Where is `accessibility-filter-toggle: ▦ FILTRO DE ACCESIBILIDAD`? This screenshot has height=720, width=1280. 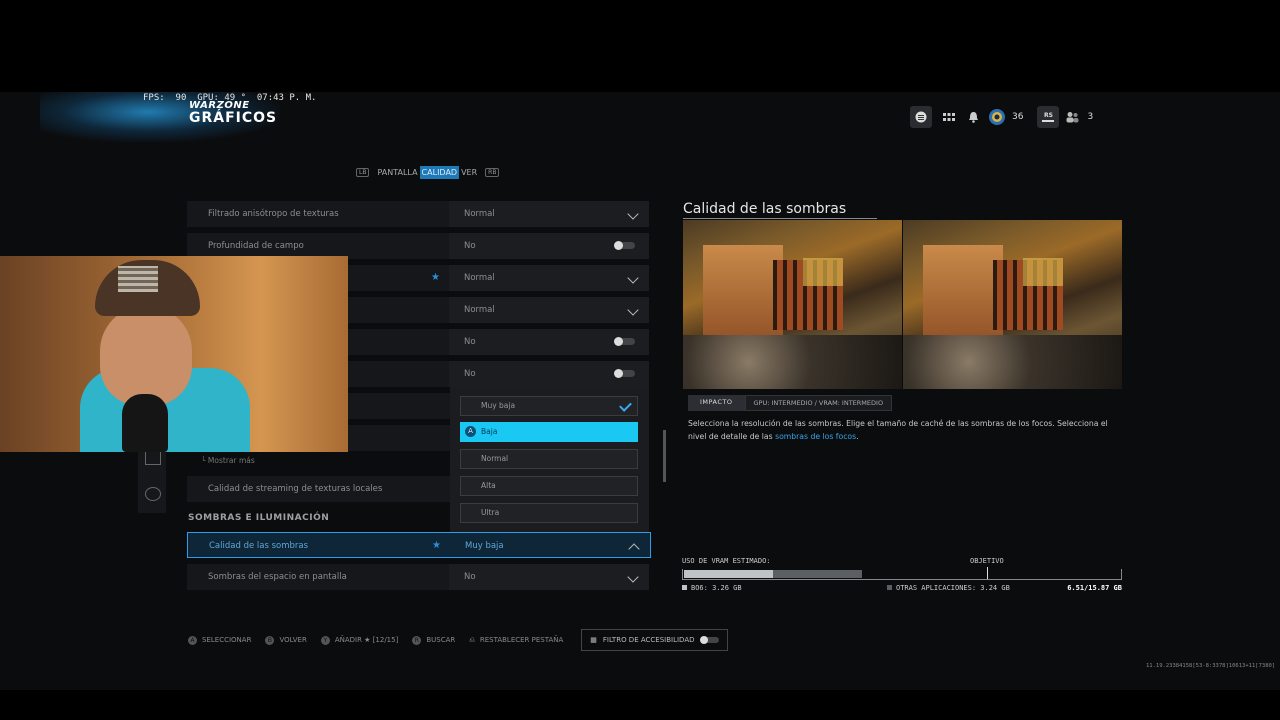
accessibility-filter-toggle: ▦ FILTRO DE ACCESIBILIDAD is located at coordinates (654, 640).